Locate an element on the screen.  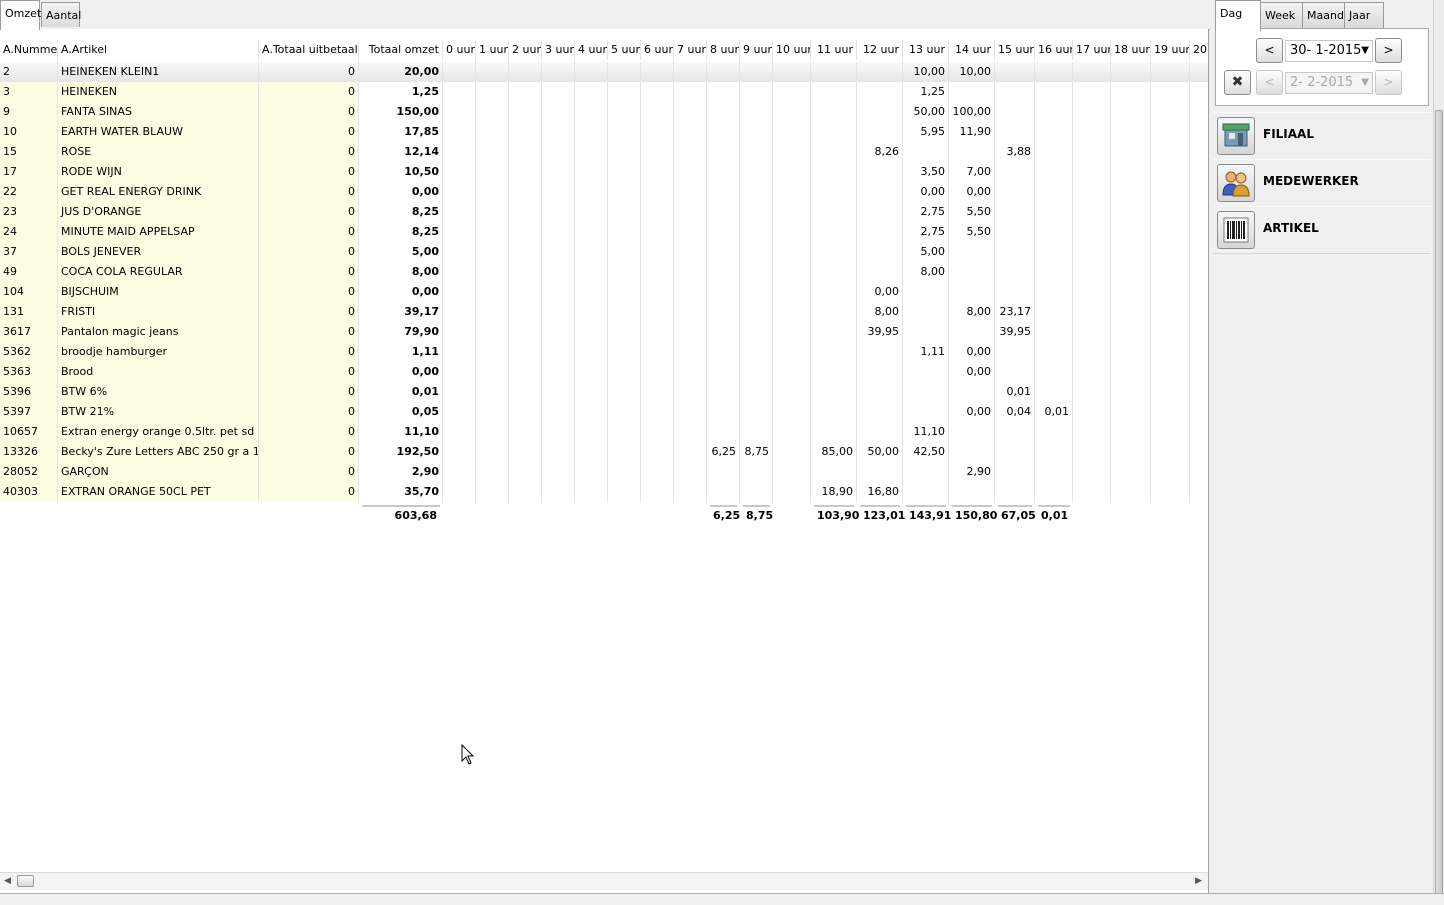
tab-aantal: Aantal is located at coordinates (61, 14).